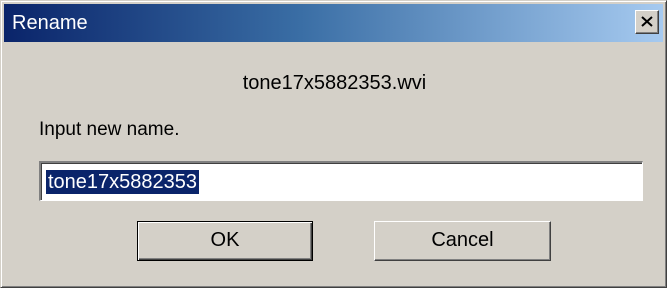 The height and width of the screenshot is (288, 667). I want to click on close-icon, so click(647, 21).